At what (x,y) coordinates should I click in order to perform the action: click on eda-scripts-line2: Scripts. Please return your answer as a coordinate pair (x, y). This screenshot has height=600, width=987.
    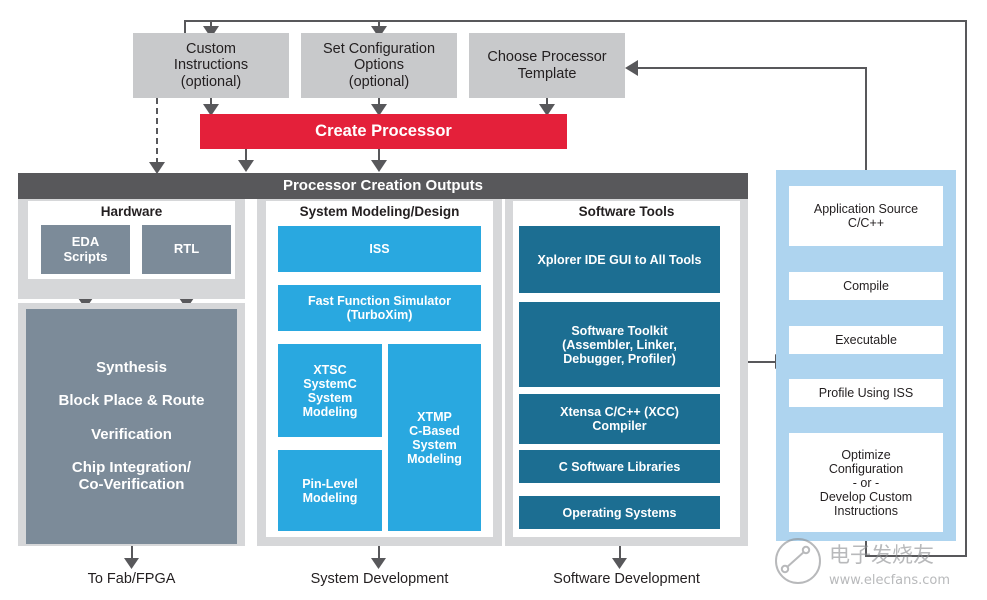
    Looking at the image, I should click on (85, 256).